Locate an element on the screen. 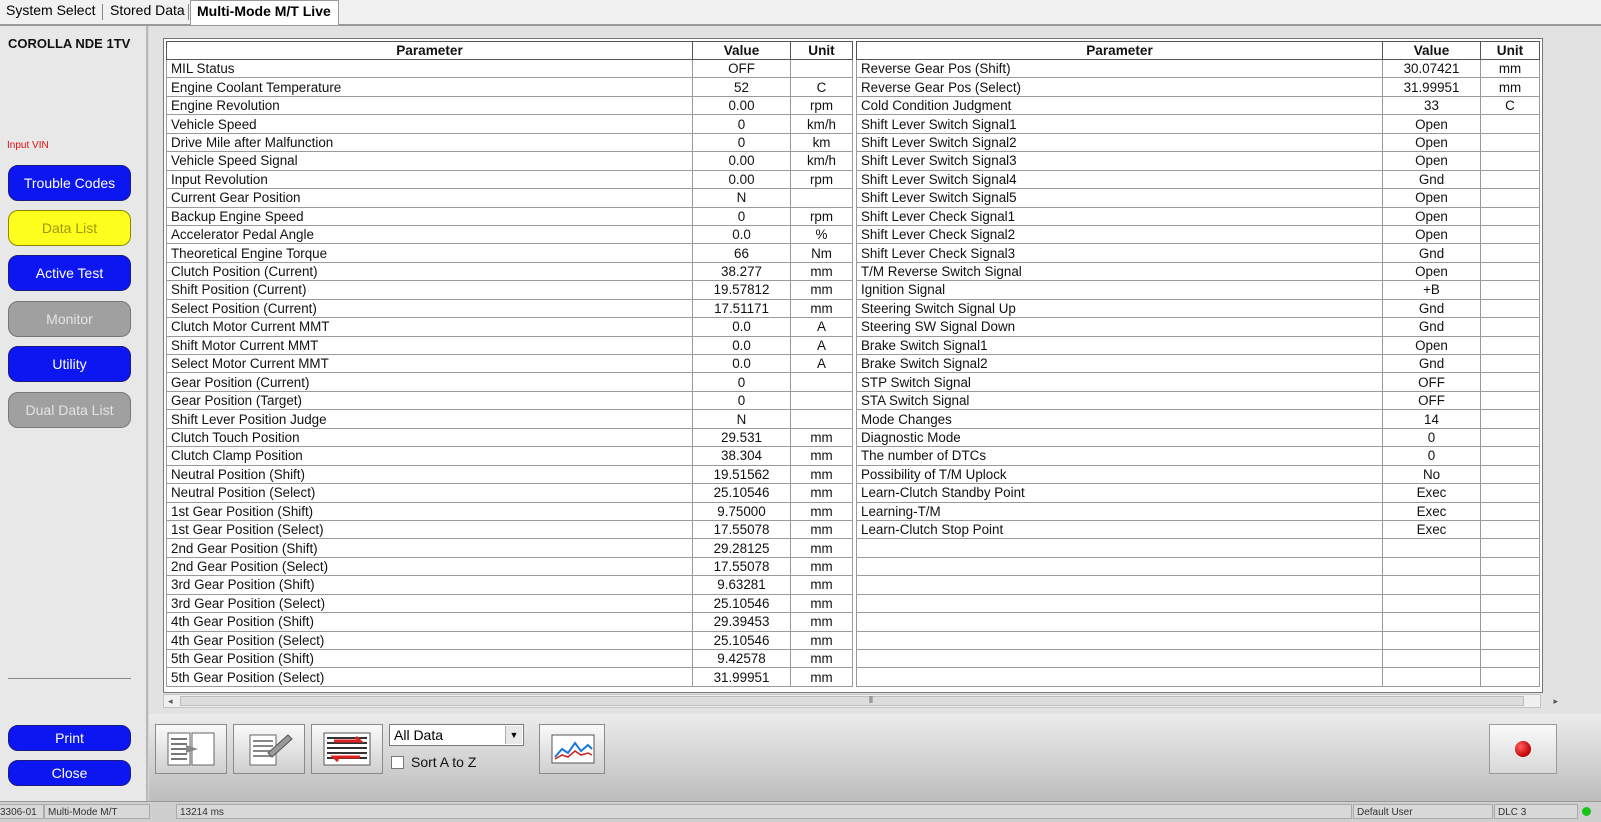  input-vin-link: Input VIN is located at coordinates (28, 145).